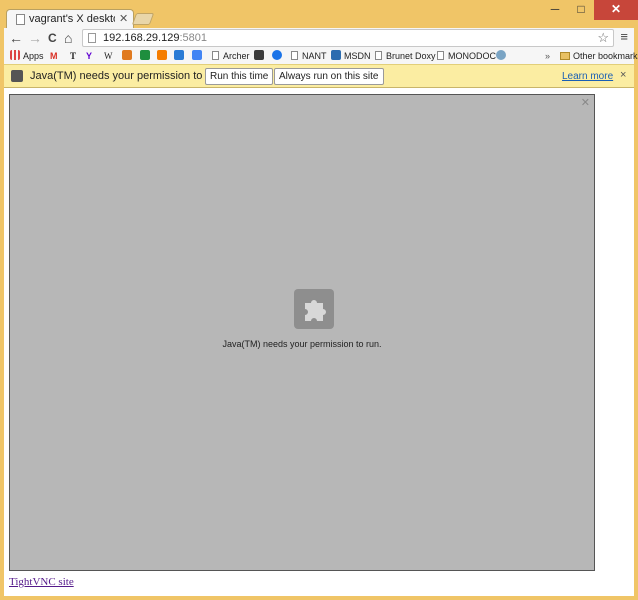 This screenshot has width=638, height=600. What do you see at coordinates (581, 10) in the screenshot?
I see `maximize-button: □` at bounding box center [581, 10].